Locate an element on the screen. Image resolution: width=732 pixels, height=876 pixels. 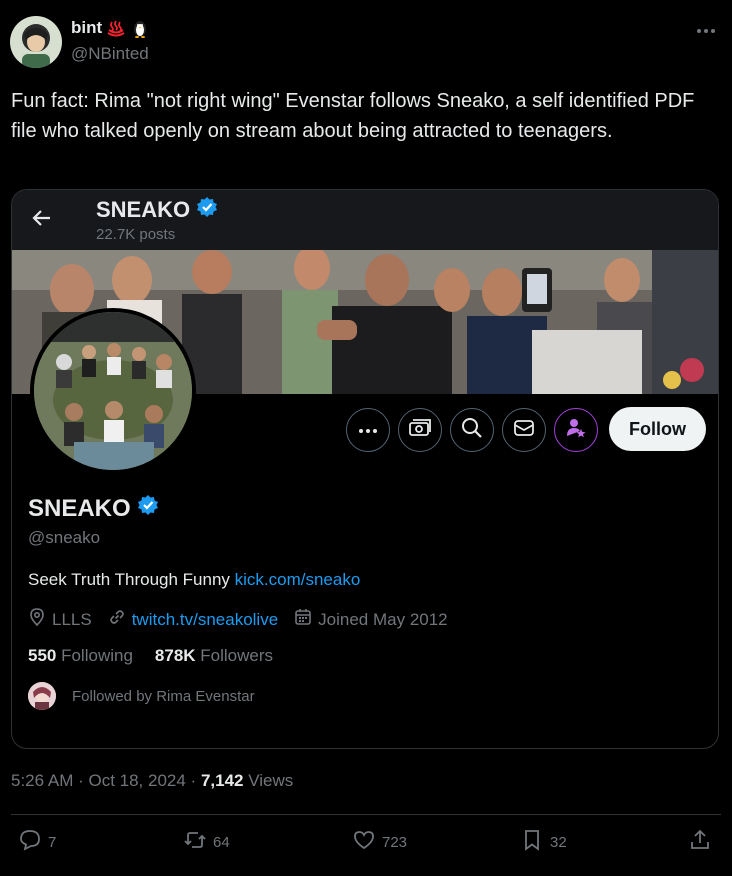
more-options-button is located at coordinates (368, 430).